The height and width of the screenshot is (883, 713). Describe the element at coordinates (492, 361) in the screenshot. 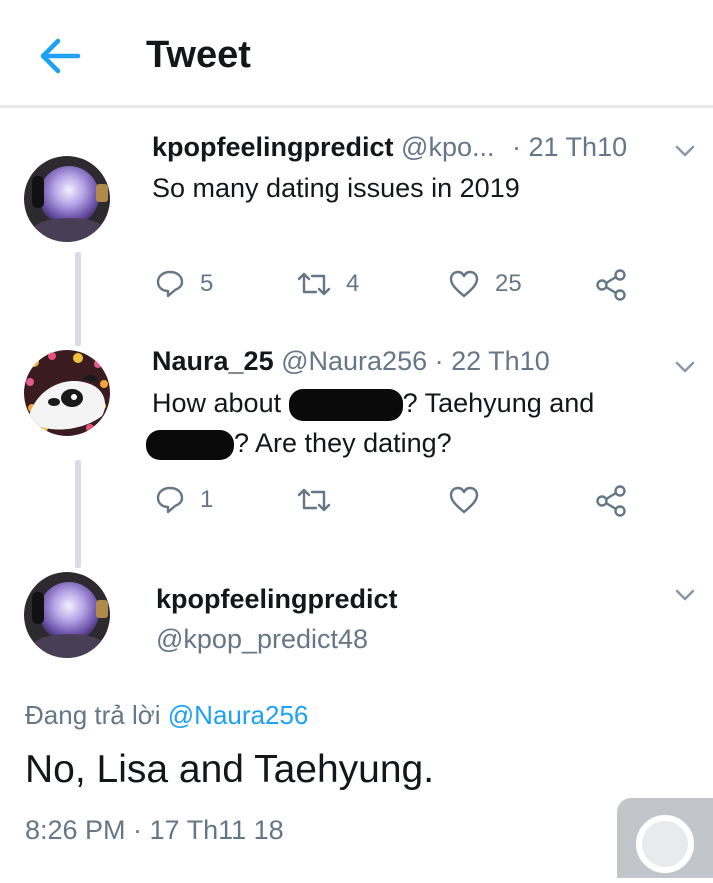

I see `tweet-date: · 22 Th10` at that location.